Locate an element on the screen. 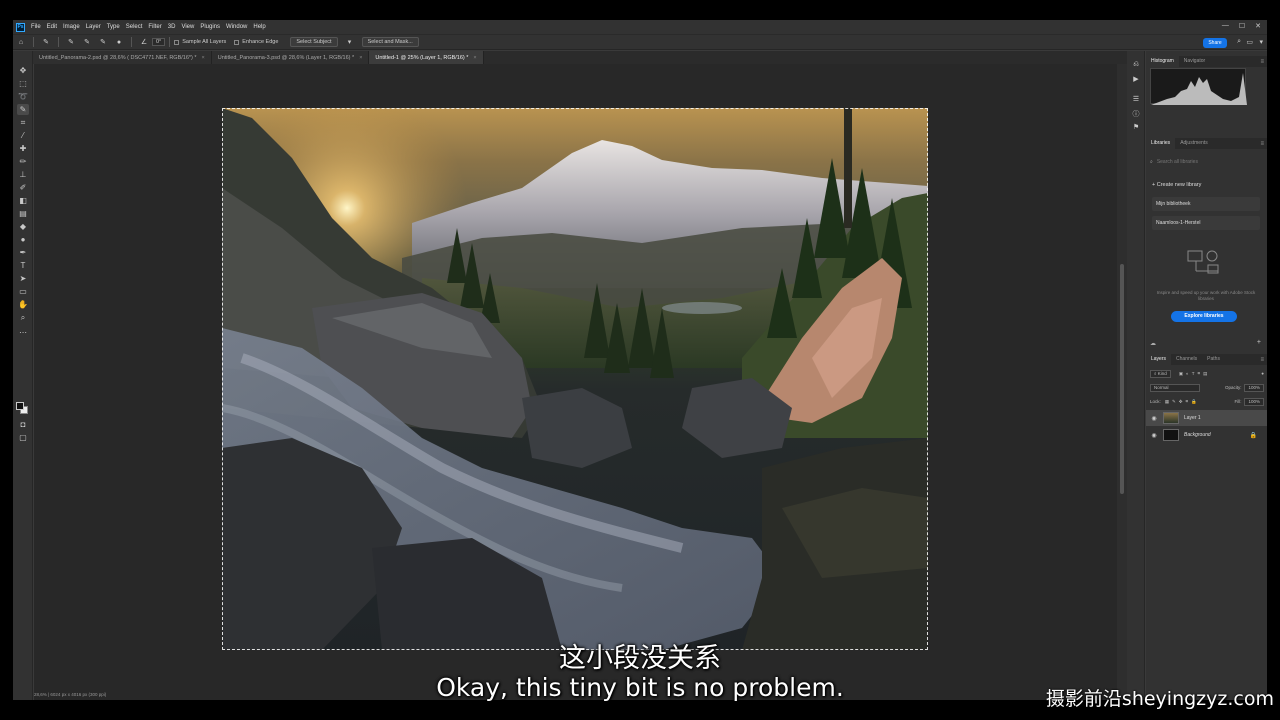  maximize-icon: ☐ is located at coordinates (1242, 26).